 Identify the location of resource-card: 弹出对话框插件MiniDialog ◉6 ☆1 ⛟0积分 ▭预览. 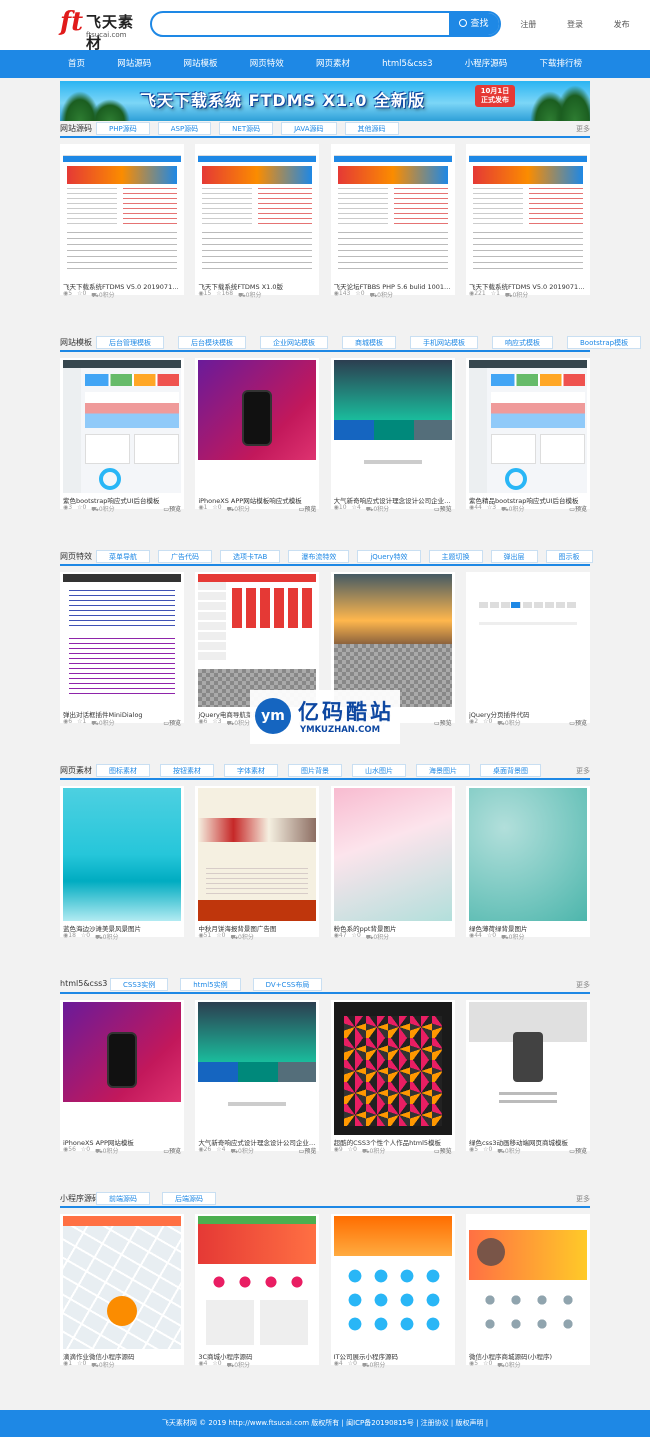
(122, 649).